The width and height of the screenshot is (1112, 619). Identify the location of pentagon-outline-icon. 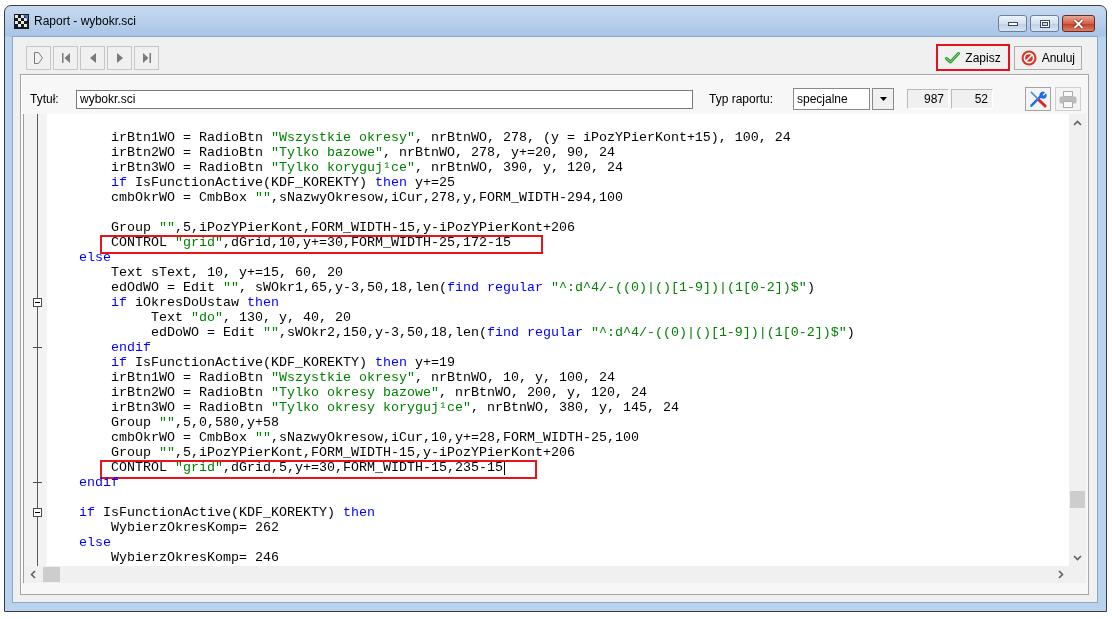
(38, 57).